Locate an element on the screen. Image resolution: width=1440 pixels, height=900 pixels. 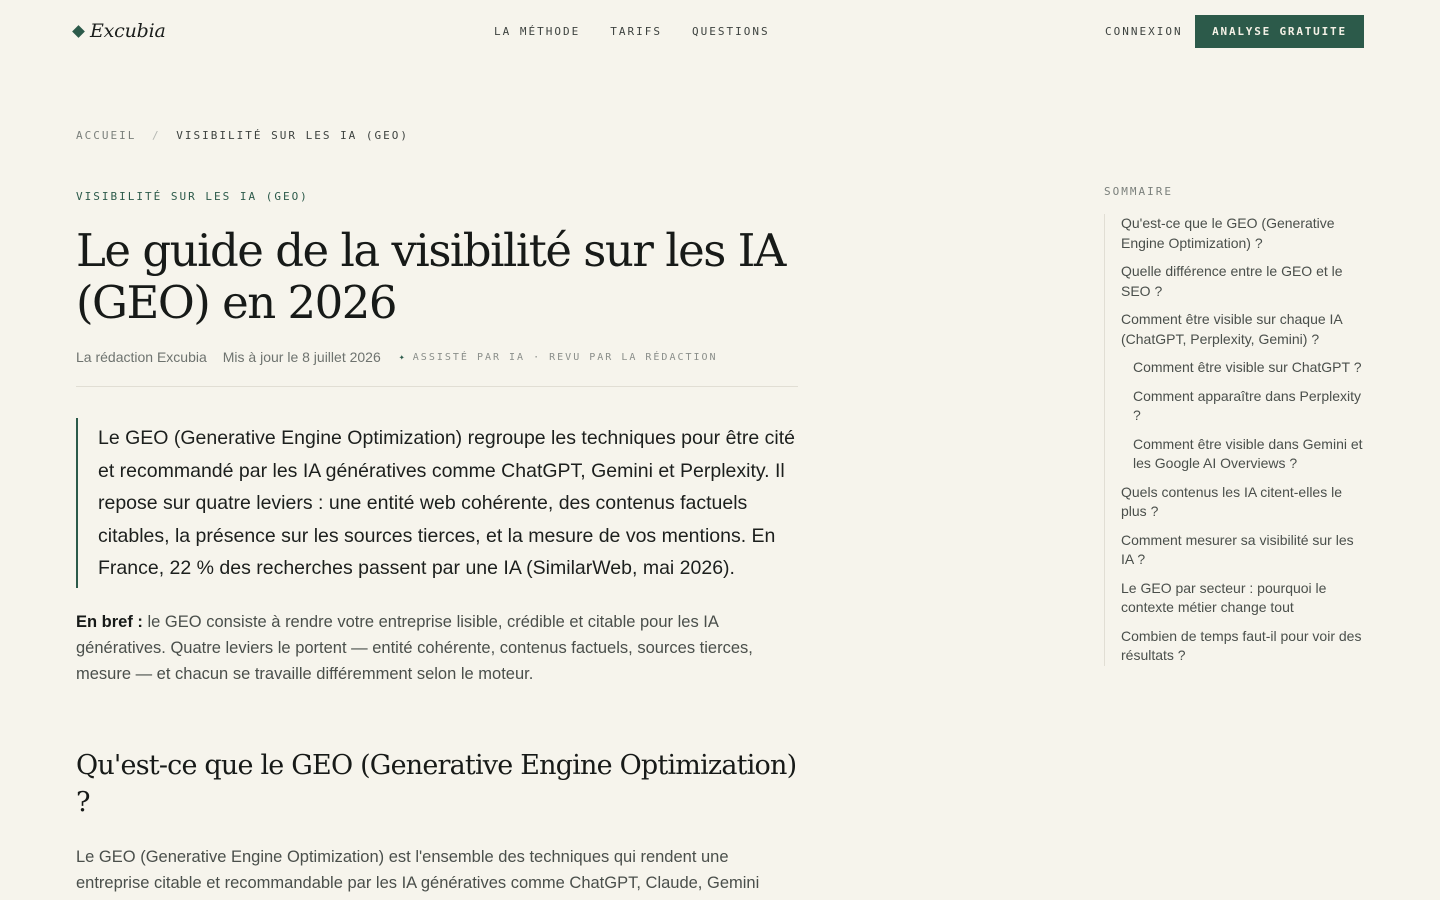
logo-text: Excubia is located at coordinates (128, 31).